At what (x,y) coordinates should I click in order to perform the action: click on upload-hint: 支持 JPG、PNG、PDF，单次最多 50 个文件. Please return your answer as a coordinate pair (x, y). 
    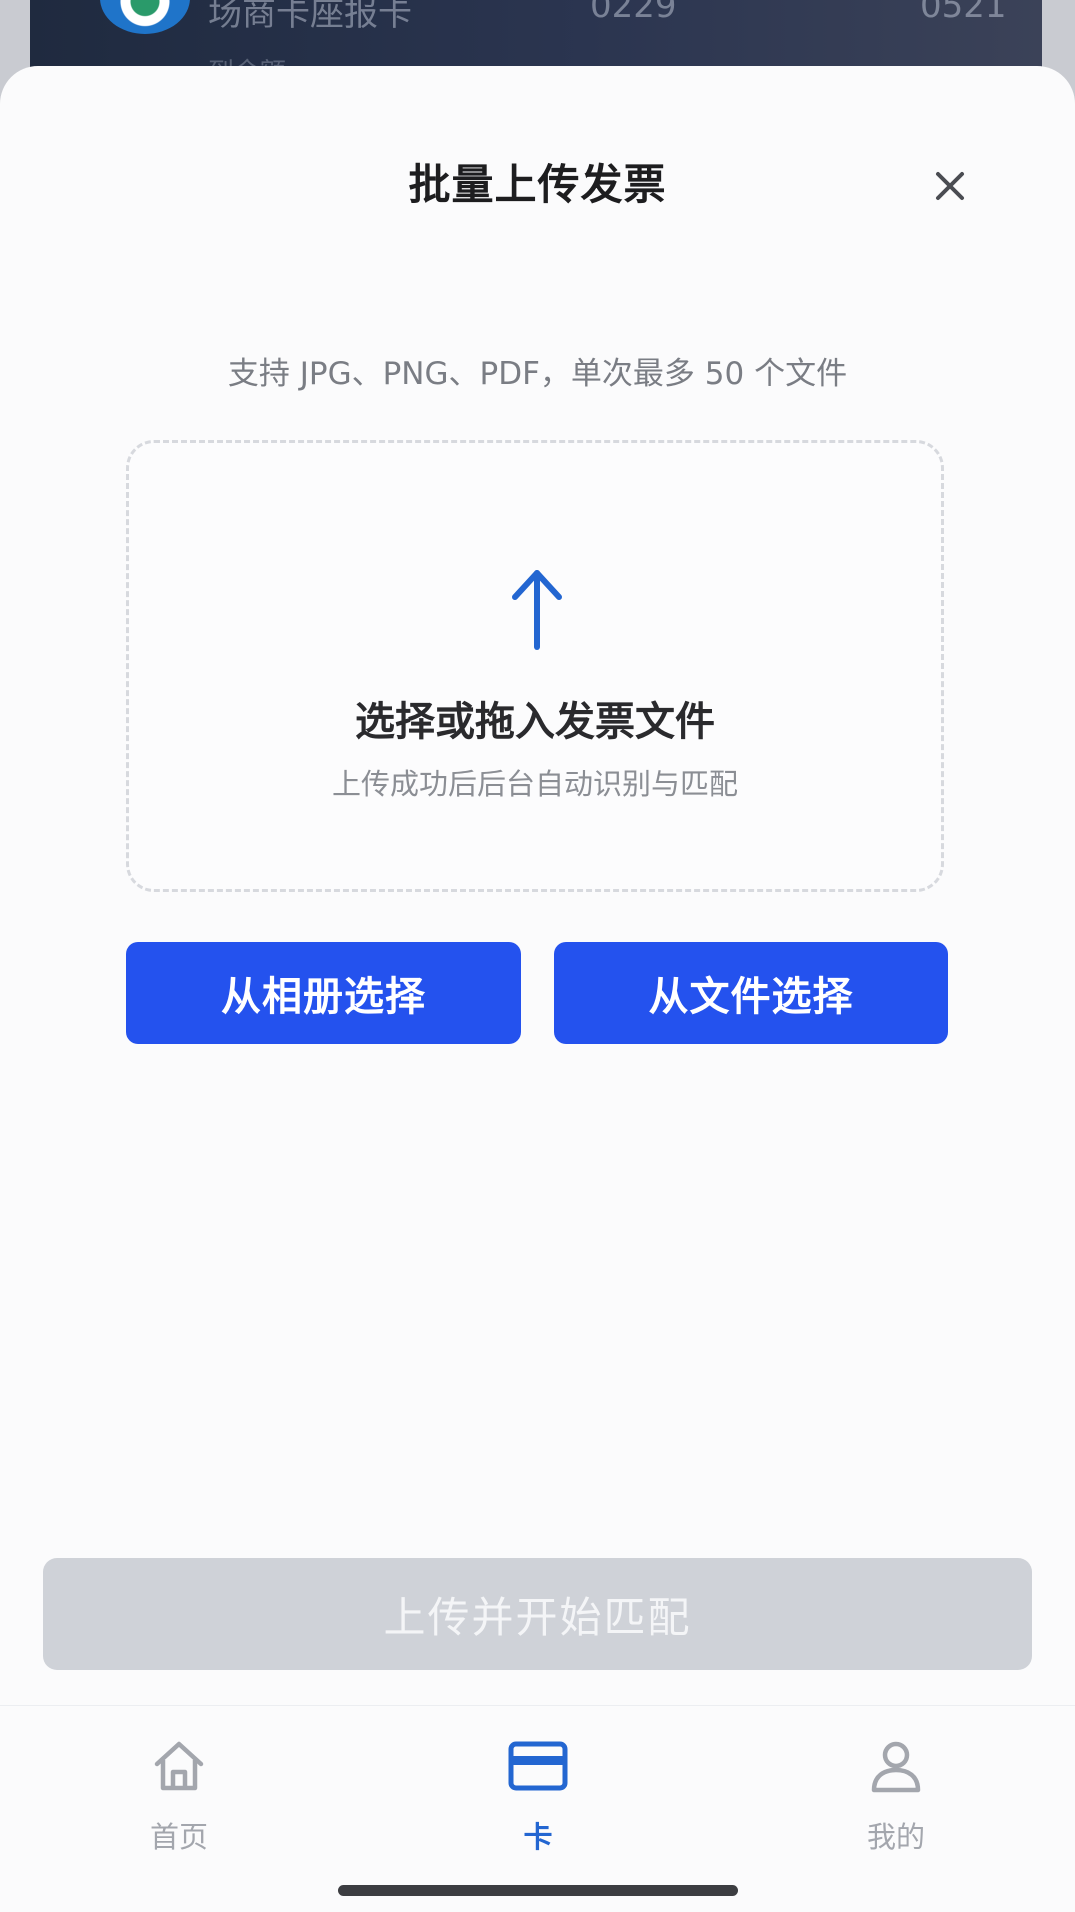
    Looking at the image, I should click on (537, 374).